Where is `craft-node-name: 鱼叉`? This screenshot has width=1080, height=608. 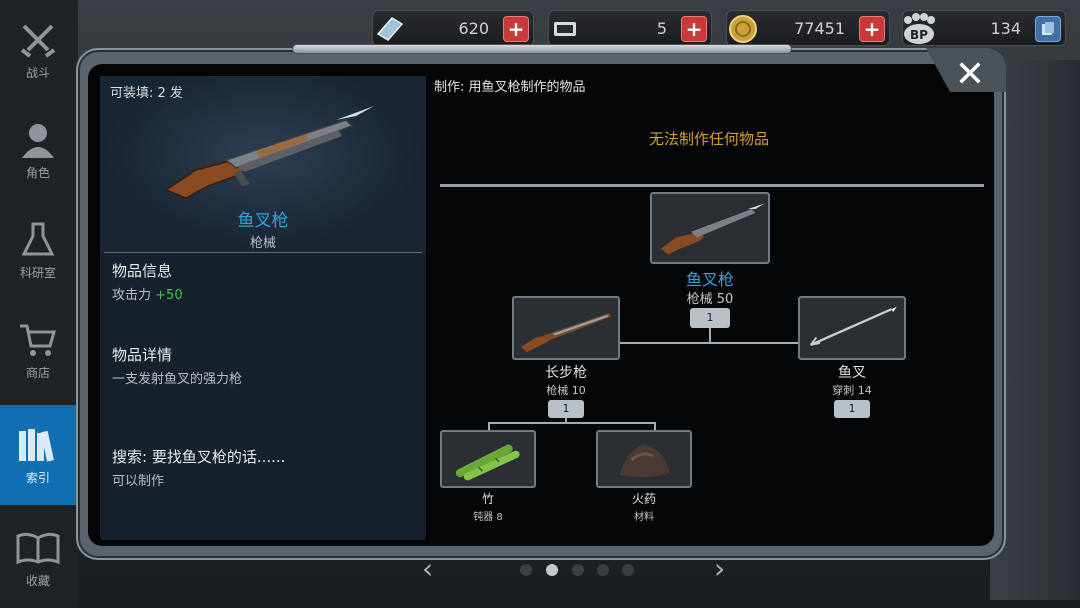 craft-node-name: 鱼叉 is located at coordinates (852, 373).